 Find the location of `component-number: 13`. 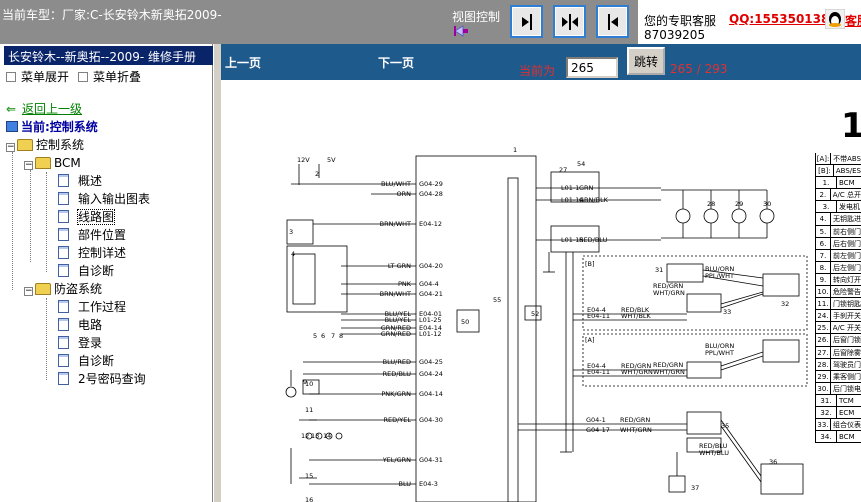

component-number: 13 is located at coordinates (315, 436).